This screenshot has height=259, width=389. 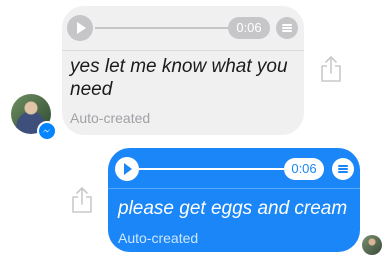 What do you see at coordinates (233, 208) in the screenshot?
I see `transcript-text: please get eggs and cream` at bounding box center [233, 208].